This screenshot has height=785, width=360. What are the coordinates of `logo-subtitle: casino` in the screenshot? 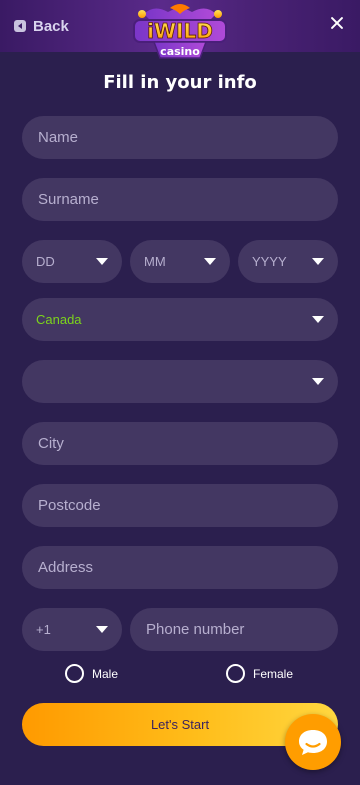 It's located at (180, 51).